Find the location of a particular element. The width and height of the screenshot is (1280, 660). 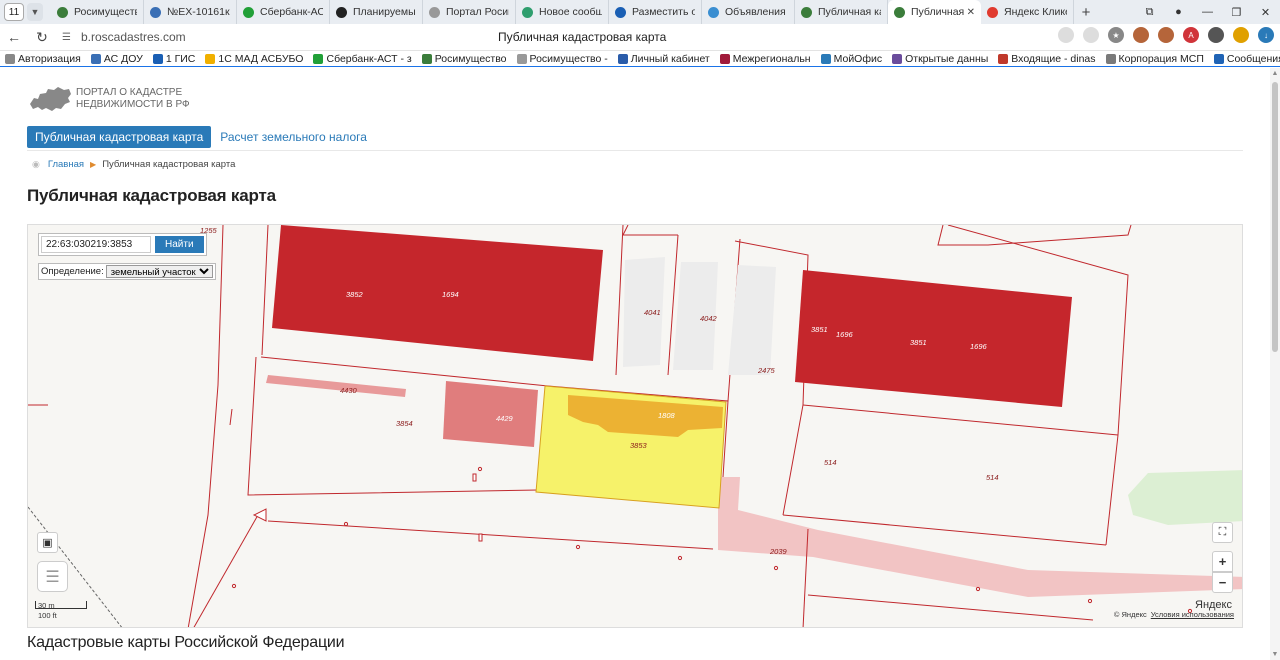

new-tab-button: + is located at coordinates (1086, 12).